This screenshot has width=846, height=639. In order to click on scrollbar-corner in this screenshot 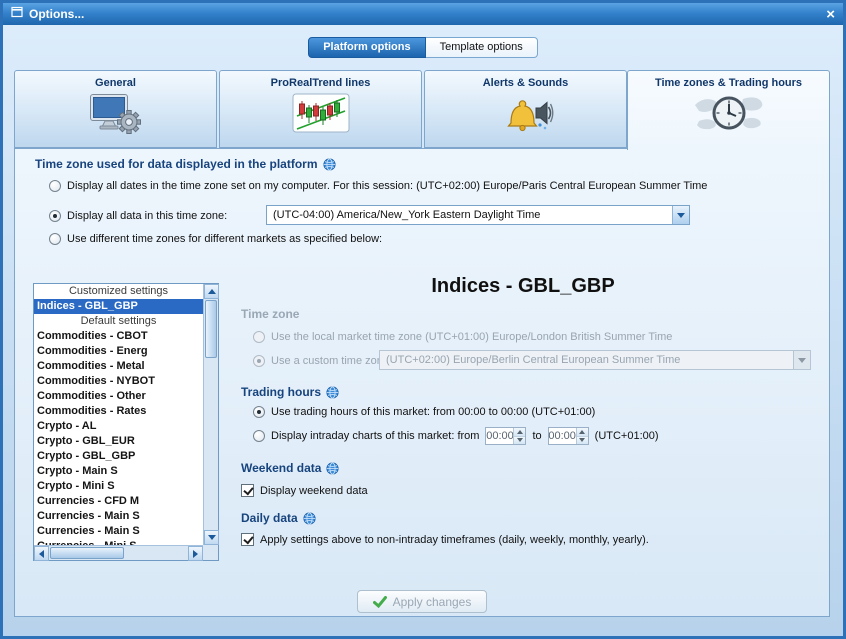, I will do `click(210, 552)`.